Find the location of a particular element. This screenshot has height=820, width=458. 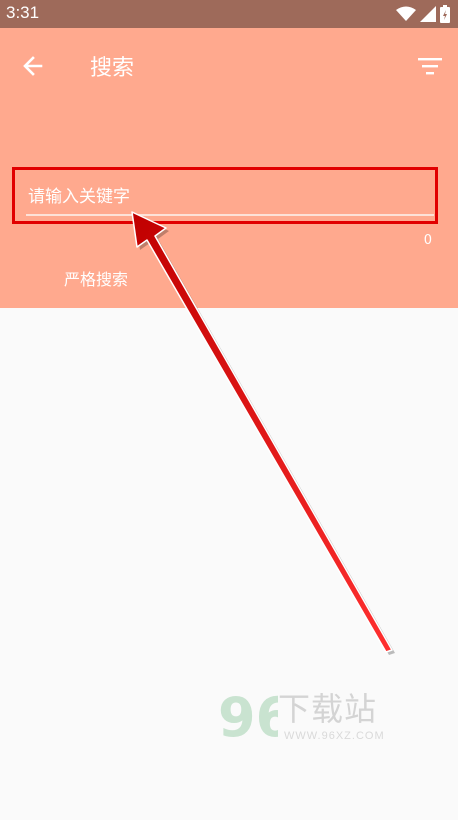

watermark-logo: 96 is located at coordinates (248, 715).